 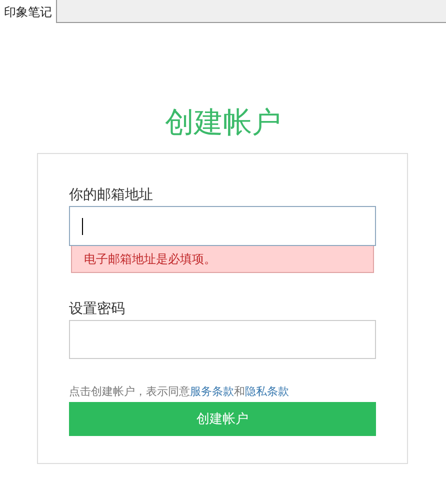 I want to click on field-label: 设置密码, so click(x=97, y=308).